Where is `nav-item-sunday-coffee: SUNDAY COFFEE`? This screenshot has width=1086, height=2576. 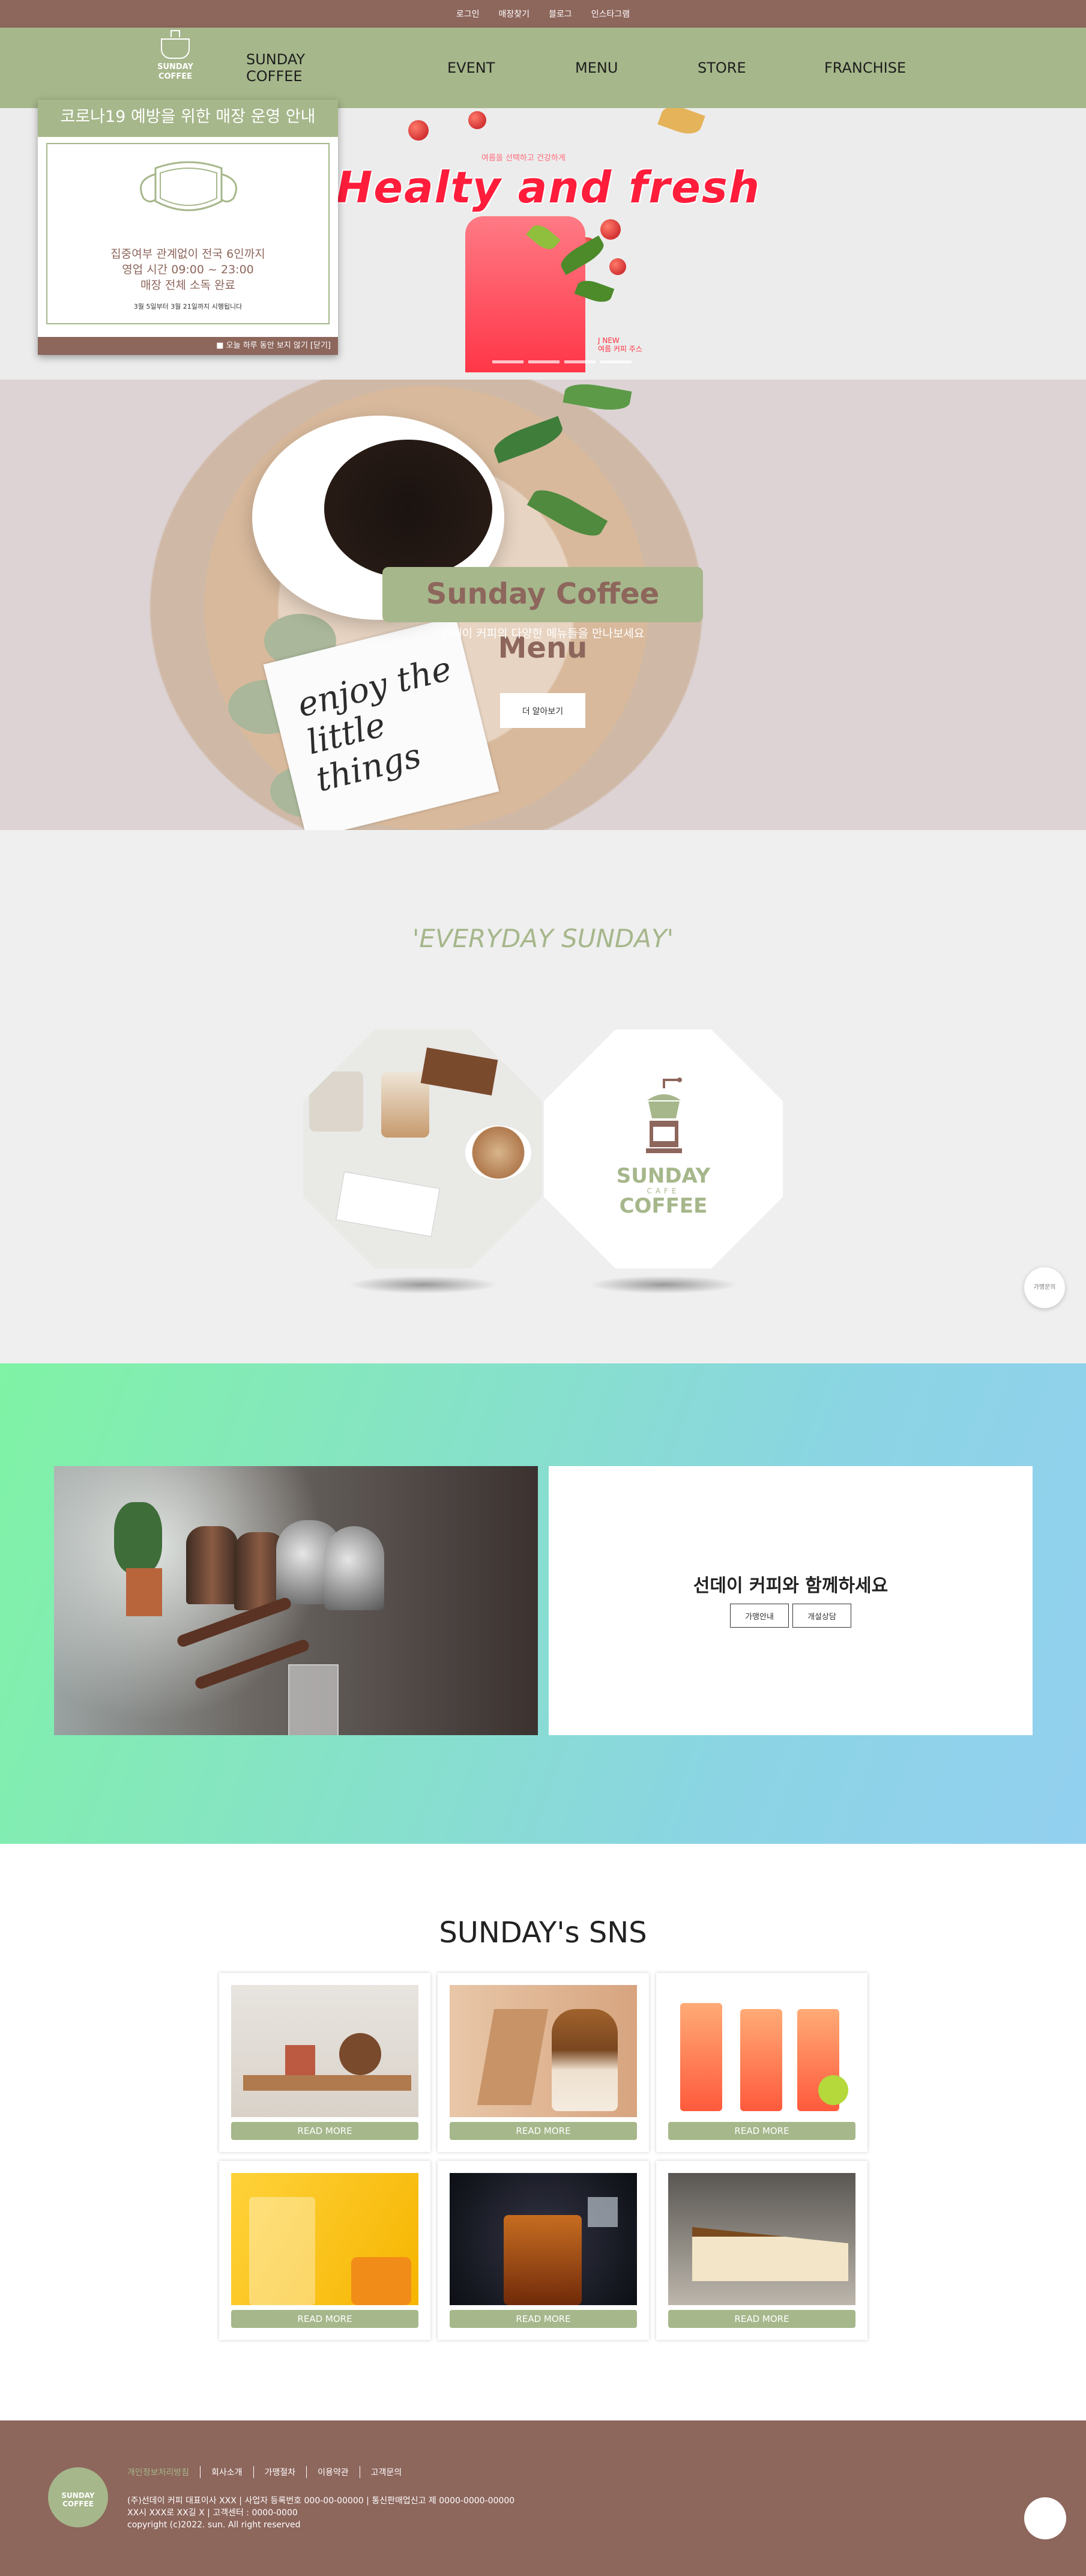
nav-item-sunday-coffee: SUNDAY COFFEE is located at coordinates (276, 68).